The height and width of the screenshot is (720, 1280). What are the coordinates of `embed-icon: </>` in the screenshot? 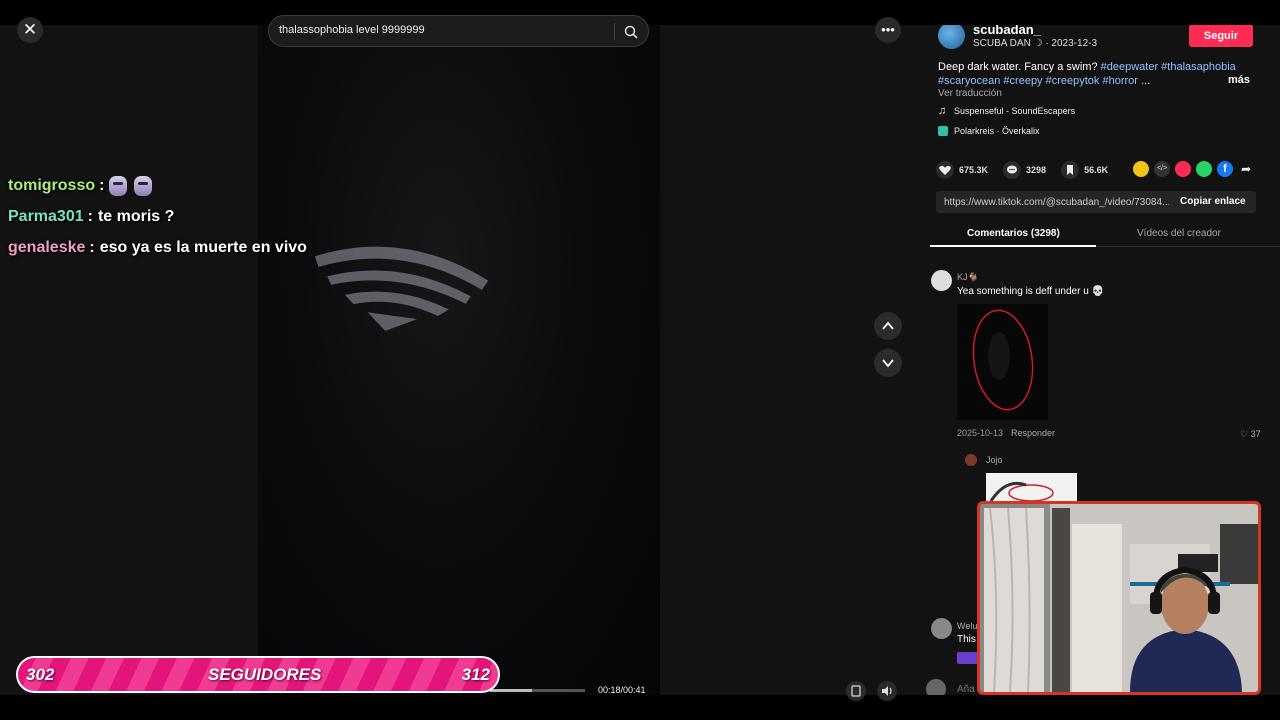 It's located at (1162, 169).